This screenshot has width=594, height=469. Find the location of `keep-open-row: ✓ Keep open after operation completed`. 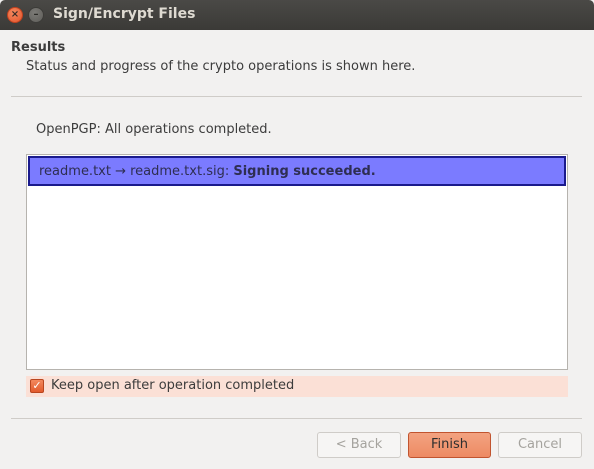

keep-open-row: ✓ Keep open after operation completed is located at coordinates (297, 386).